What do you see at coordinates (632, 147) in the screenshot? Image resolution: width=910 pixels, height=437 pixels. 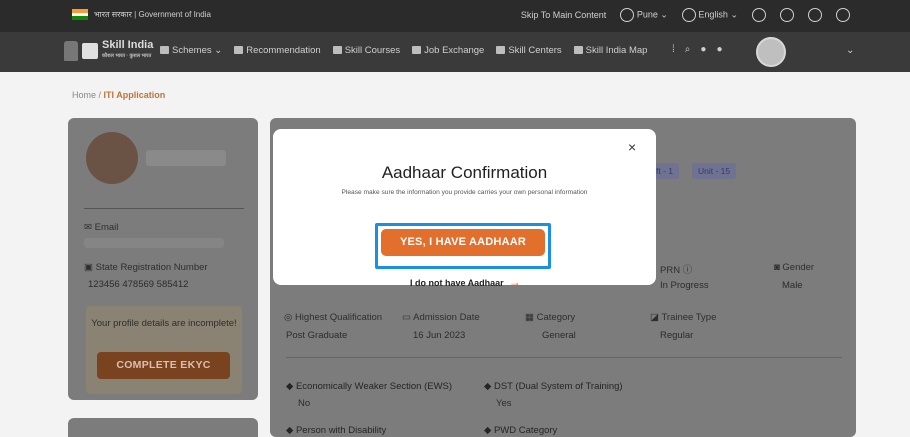 I see `close-icon: ×` at bounding box center [632, 147].